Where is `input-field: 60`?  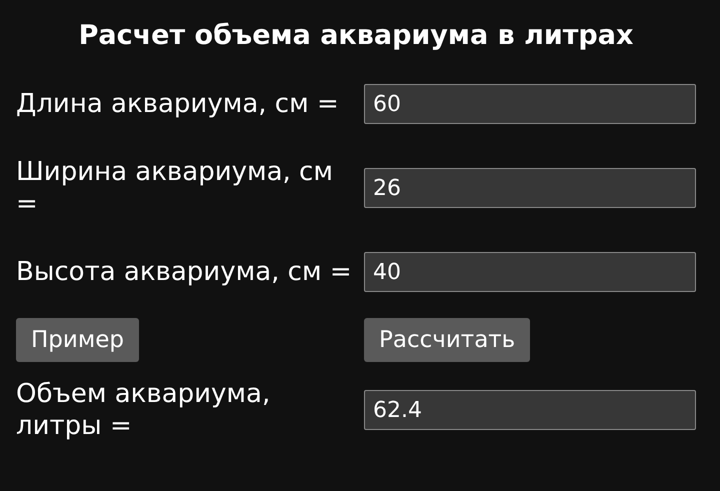
input-field: 60 is located at coordinates (530, 104).